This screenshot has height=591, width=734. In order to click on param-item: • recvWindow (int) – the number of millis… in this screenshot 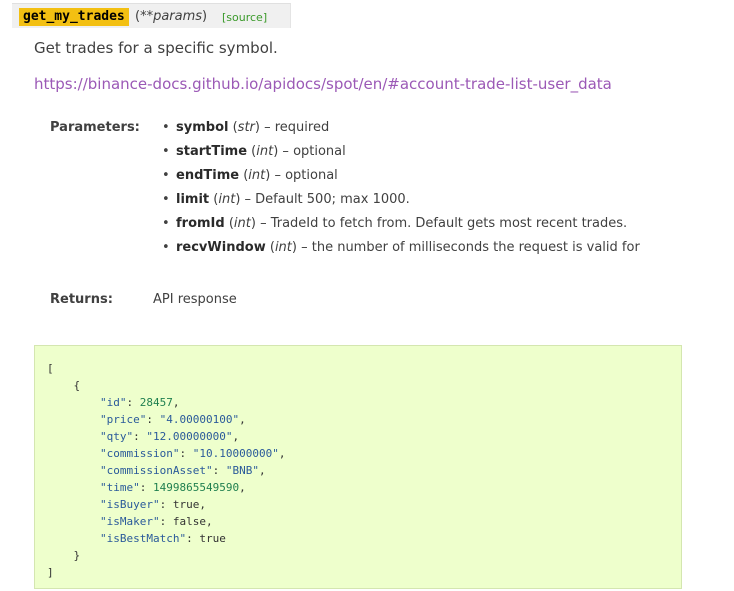, I will do `click(401, 247)`.